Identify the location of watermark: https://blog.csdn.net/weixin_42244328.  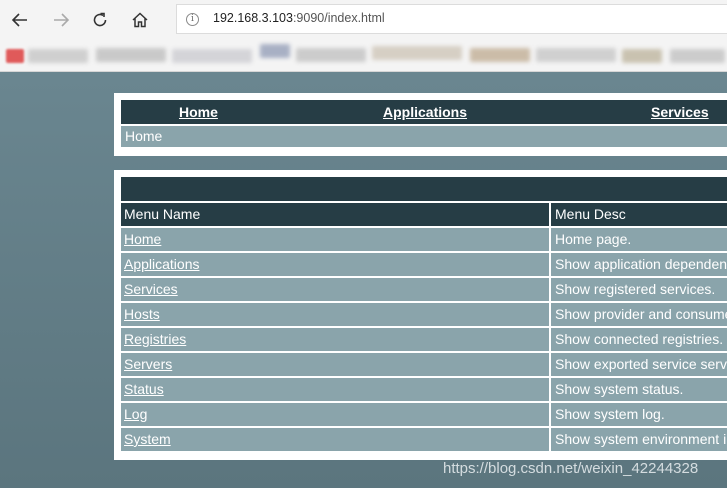
(571, 468).